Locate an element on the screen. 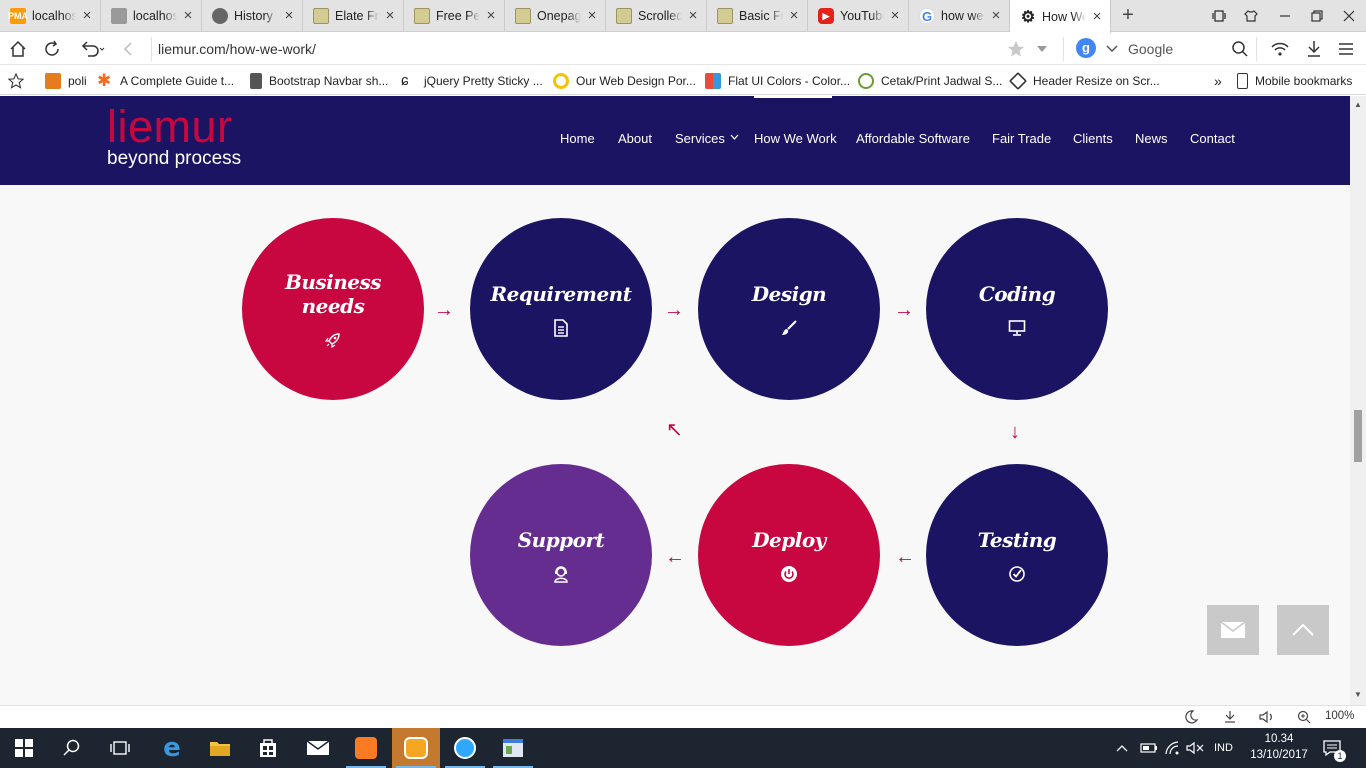 This screenshot has height=768, width=1366. tab-scrolled: Scrolled × is located at coordinates (656, 16).